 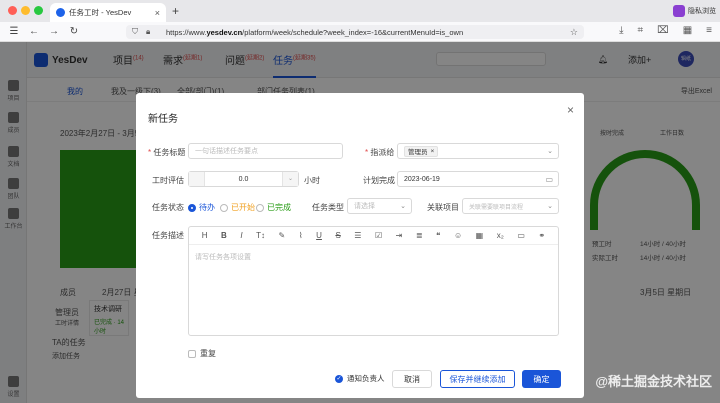 What do you see at coordinates (663, 30) in the screenshot?
I see `crop-icon: ⌧` at bounding box center [663, 30].